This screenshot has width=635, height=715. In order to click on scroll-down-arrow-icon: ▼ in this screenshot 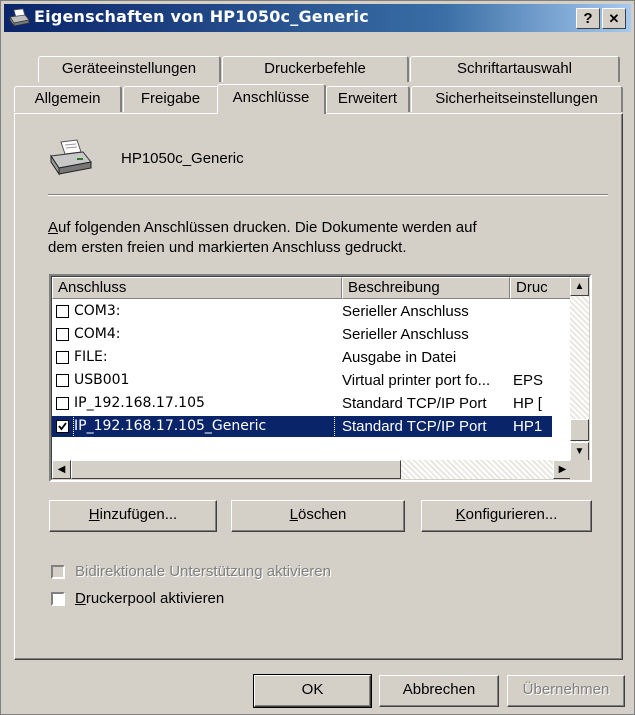, I will do `click(579, 451)`.